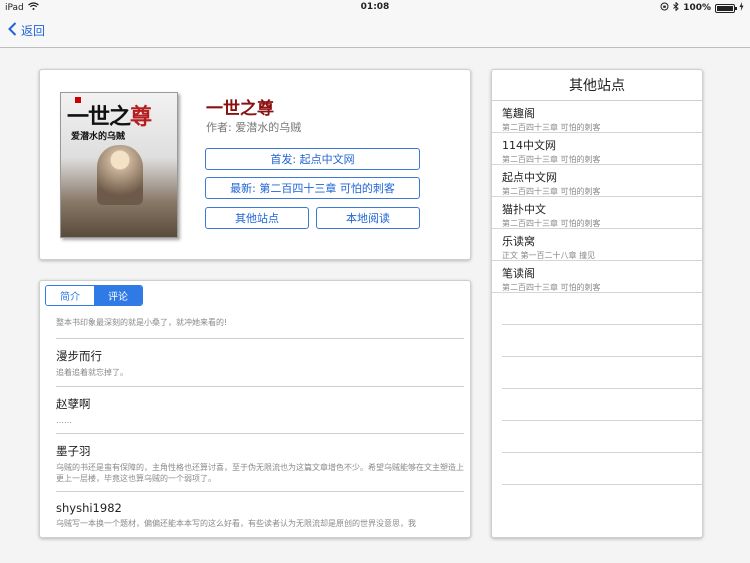 This screenshot has height=563, width=750. I want to click on site-name: 乐读窝, so click(518, 241).